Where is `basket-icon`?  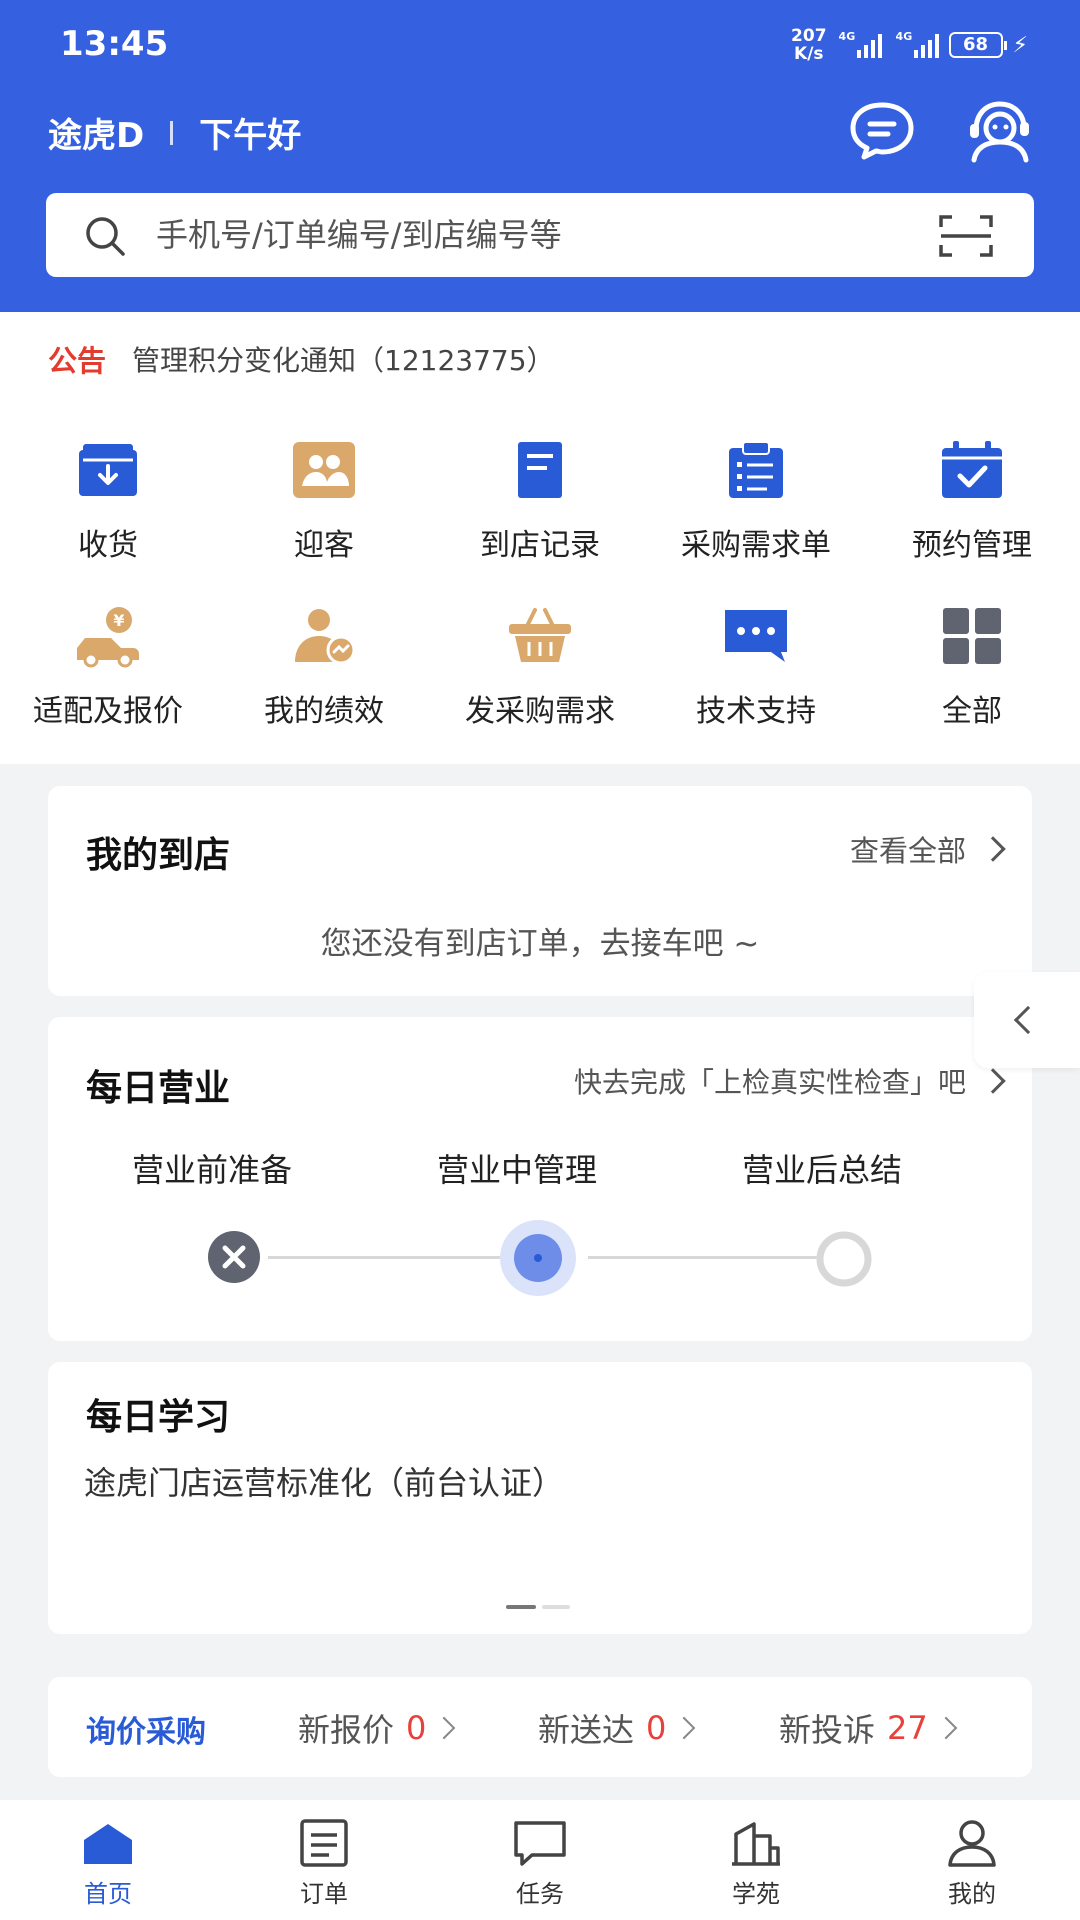
basket-icon is located at coordinates (540, 635).